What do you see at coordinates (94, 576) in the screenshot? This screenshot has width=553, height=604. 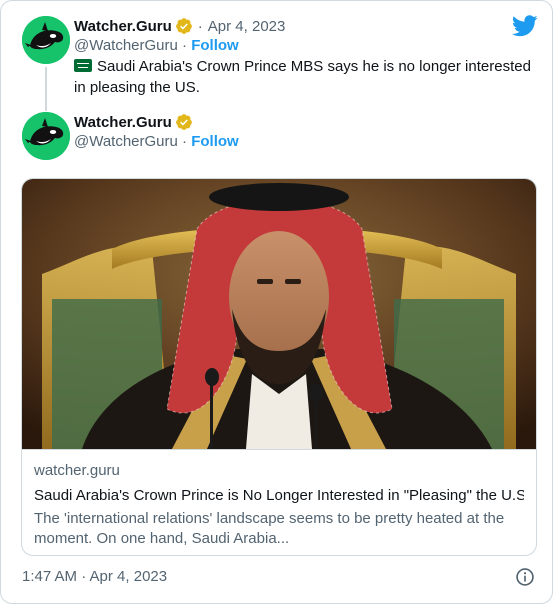 I see `tweet-timestamp: 1:47 AM · Apr 4, 2023` at bounding box center [94, 576].